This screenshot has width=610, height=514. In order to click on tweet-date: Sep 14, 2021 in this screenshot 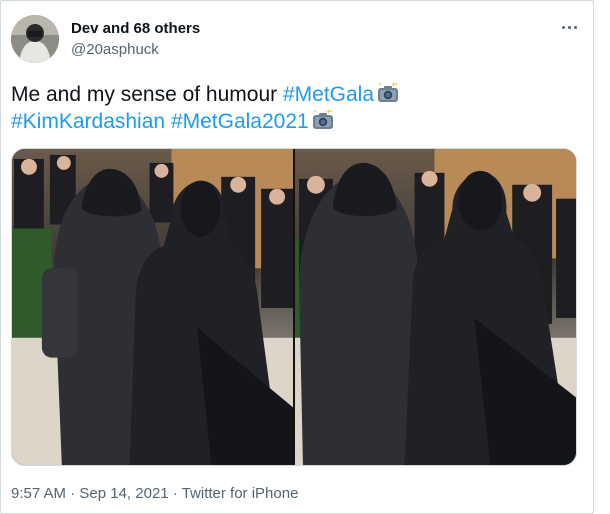, I will do `click(123, 493)`.